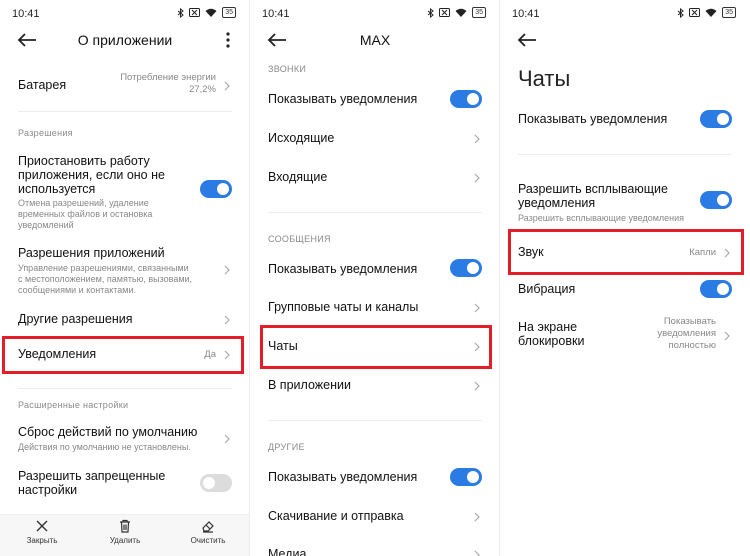 This screenshot has height=556, width=750. What do you see at coordinates (593, 196) in the screenshot?
I see `popup-title: Разрешить всплывающие уведомления` at bounding box center [593, 196].